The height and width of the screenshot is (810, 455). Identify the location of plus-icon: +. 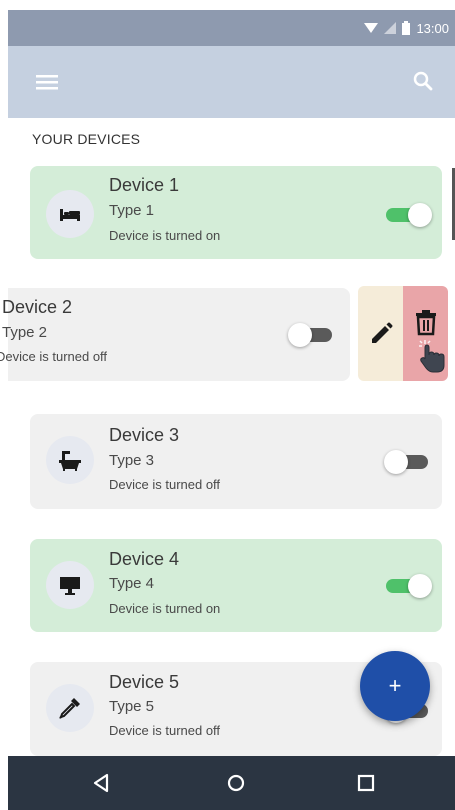
(395, 685).